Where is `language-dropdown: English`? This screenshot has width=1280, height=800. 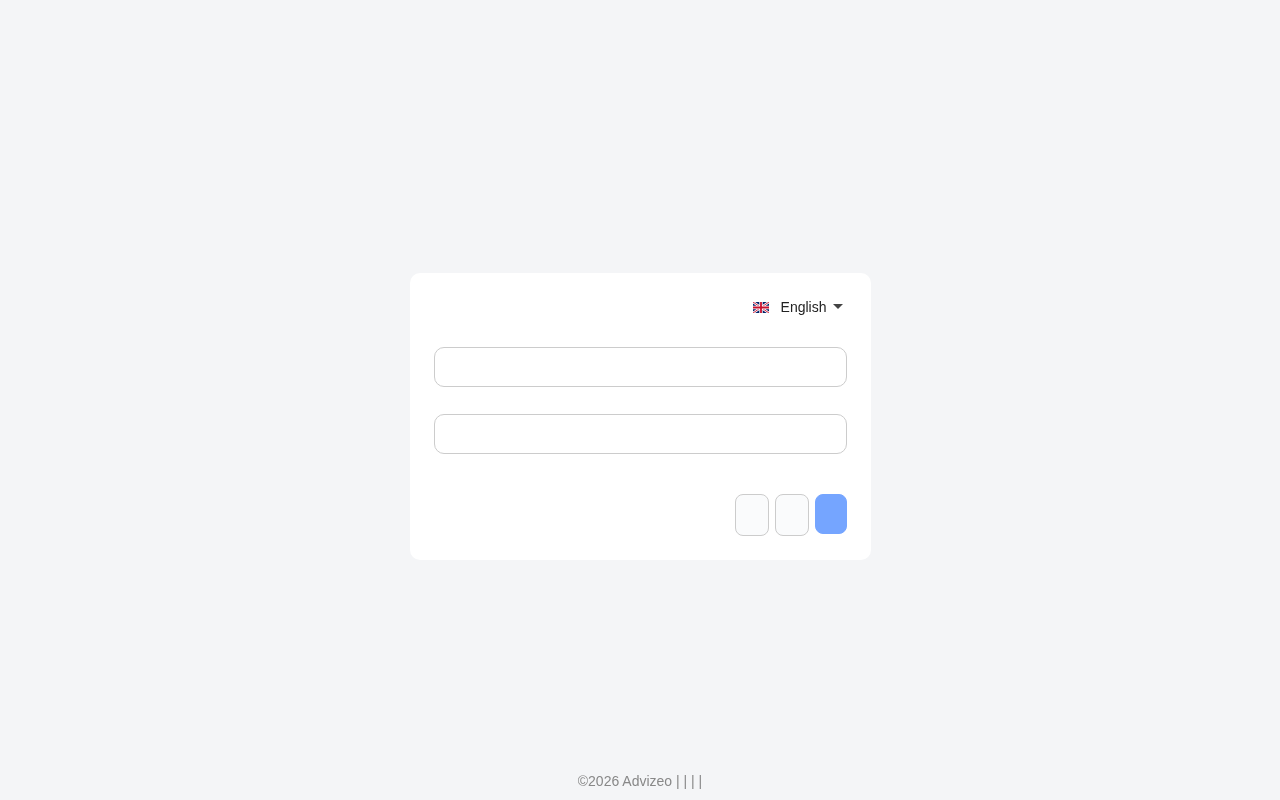 language-dropdown: English is located at coordinates (797, 307).